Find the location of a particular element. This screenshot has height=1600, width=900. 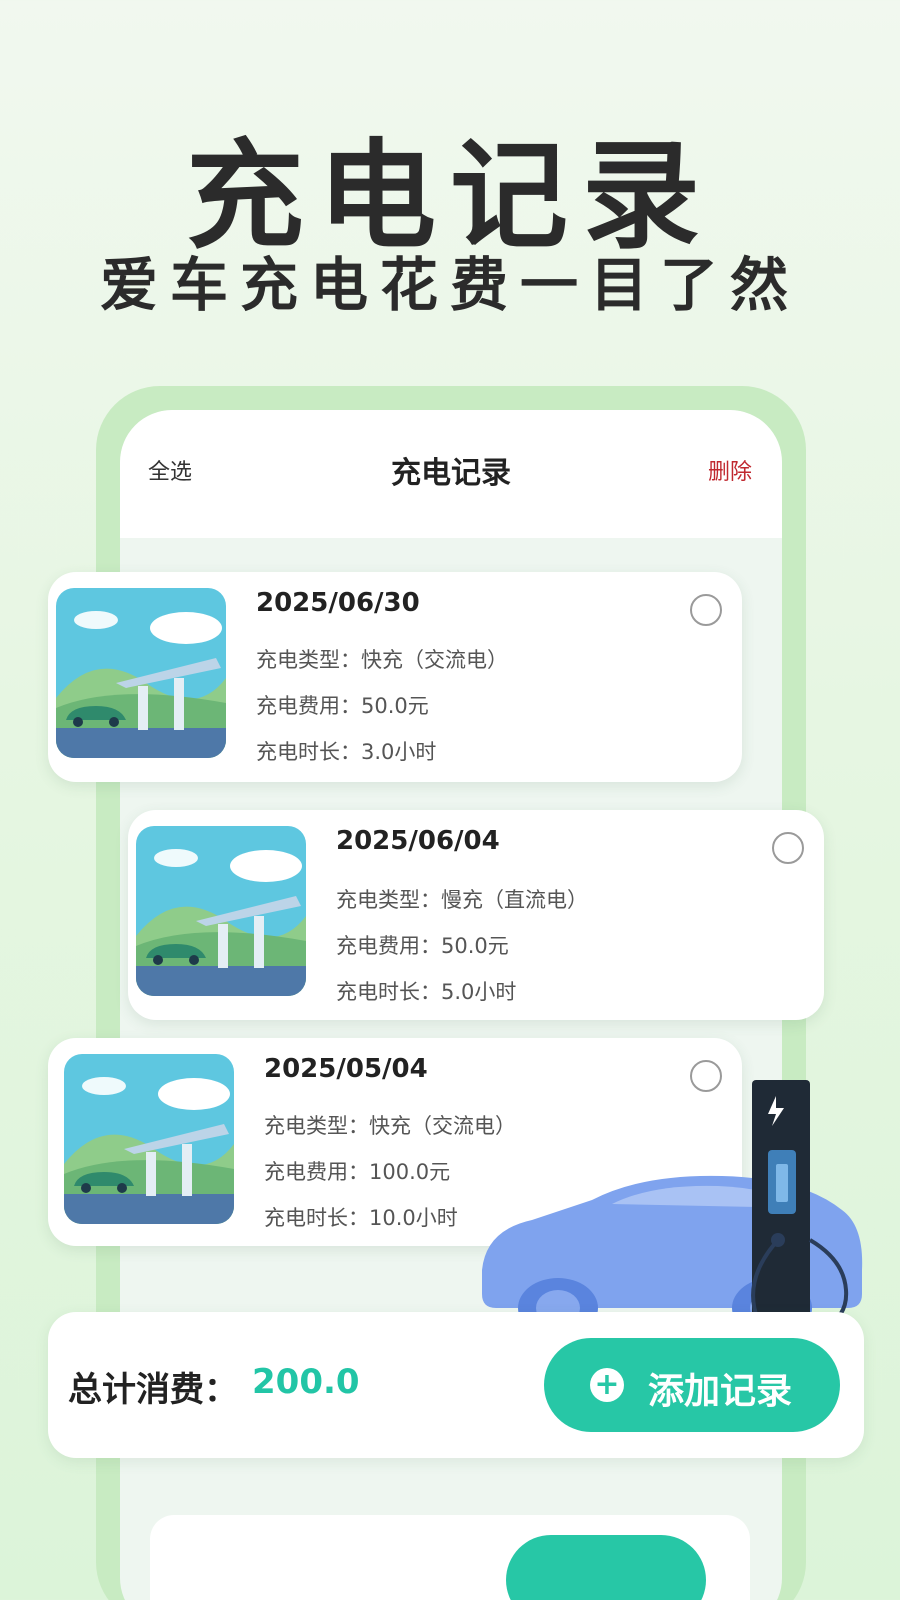

total-cost-label: 总计消费： is located at coordinates (153, 1390).